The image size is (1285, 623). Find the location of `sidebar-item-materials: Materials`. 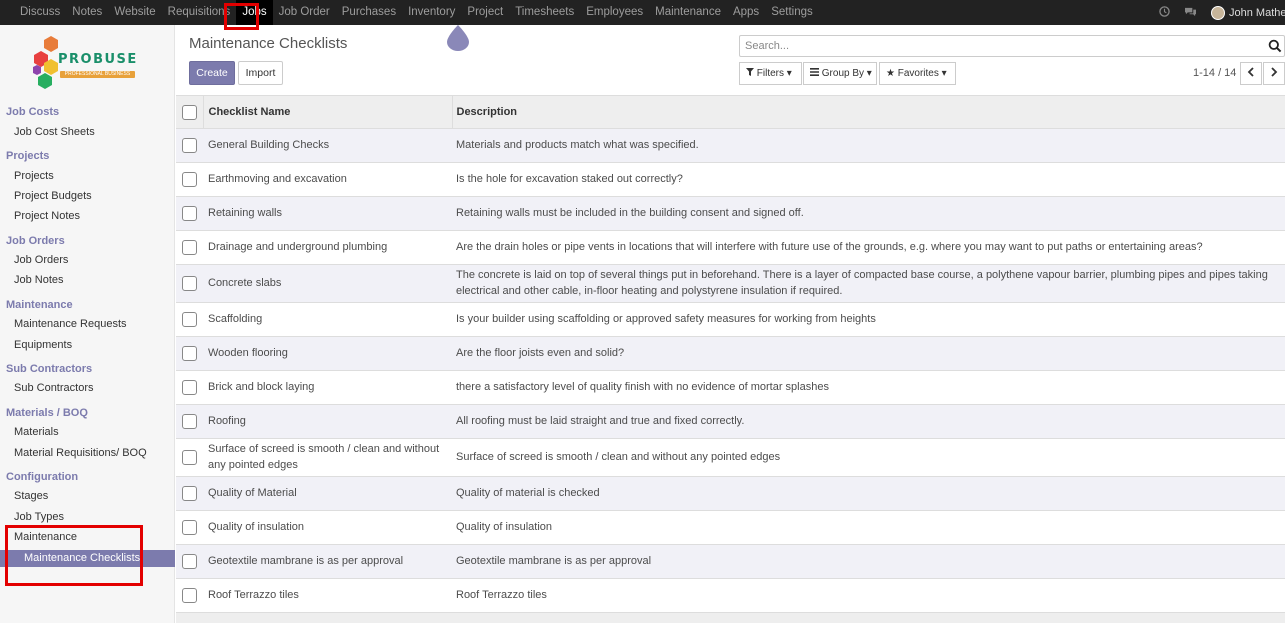

sidebar-item-materials: Materials is located at coordinates (36, 432).